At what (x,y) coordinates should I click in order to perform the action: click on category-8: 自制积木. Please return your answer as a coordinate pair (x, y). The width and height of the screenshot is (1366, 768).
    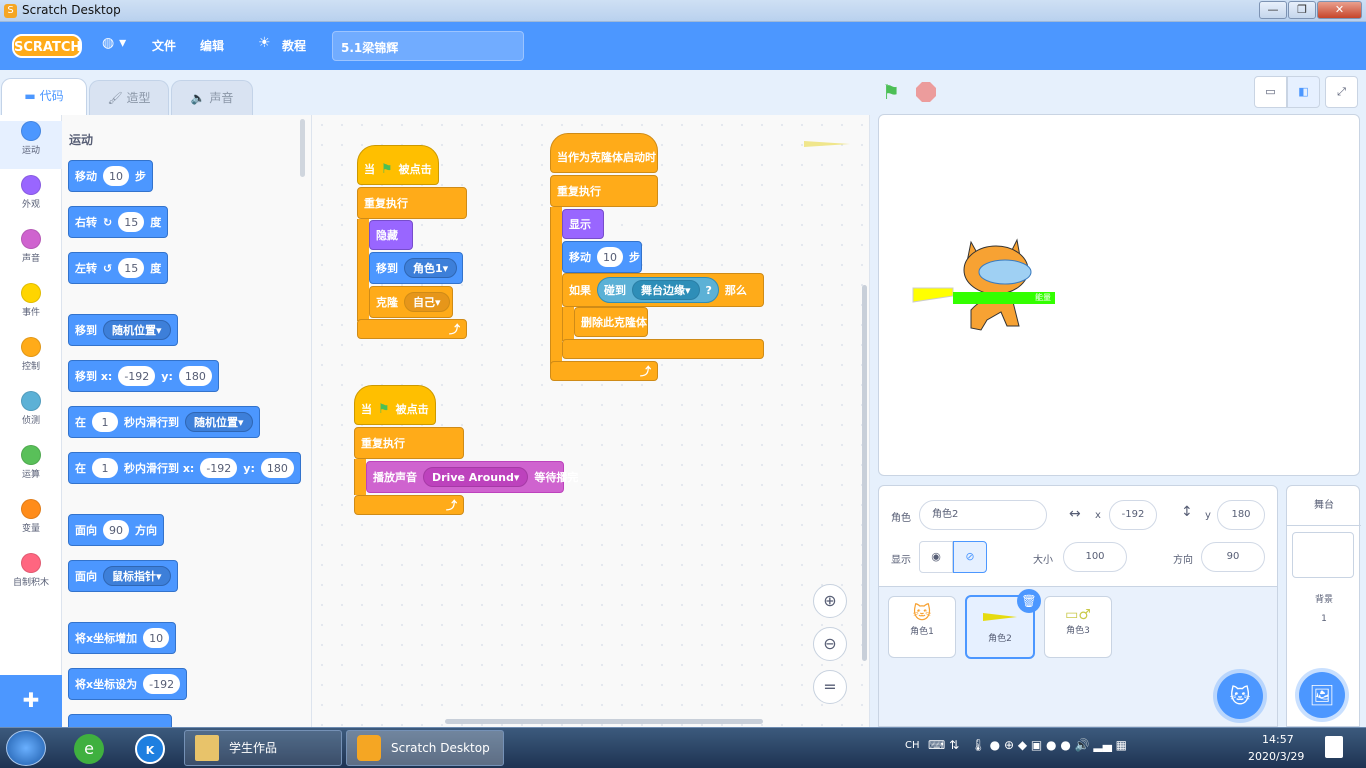
    Looking at the image, I should click on (31, 577).